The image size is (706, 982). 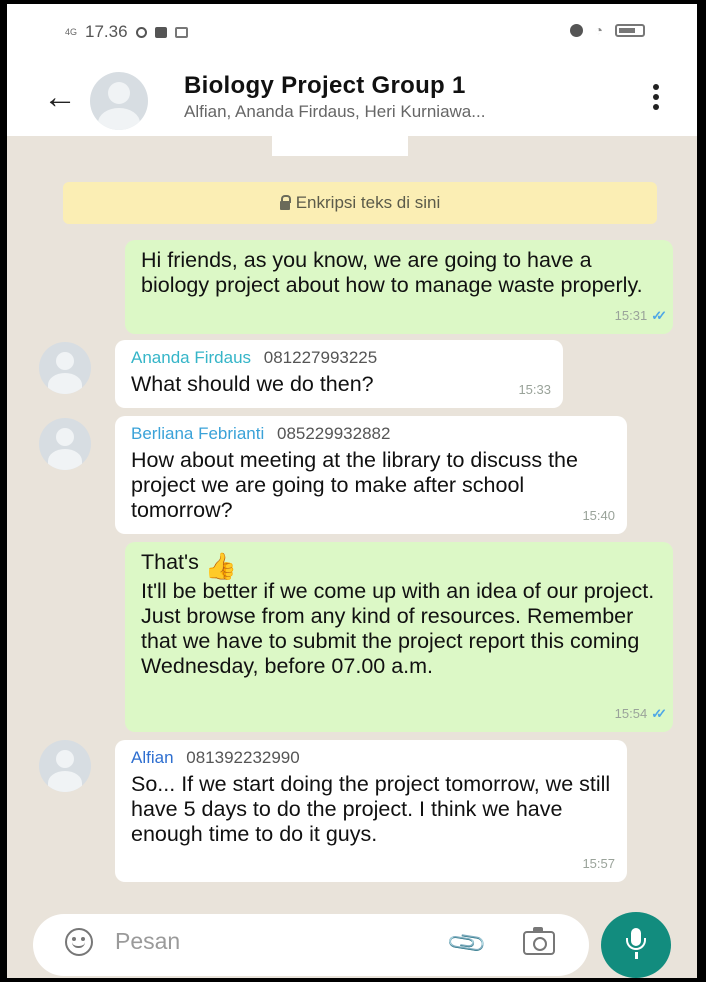 I want to click on date-chip, so click(x=340, y=146).